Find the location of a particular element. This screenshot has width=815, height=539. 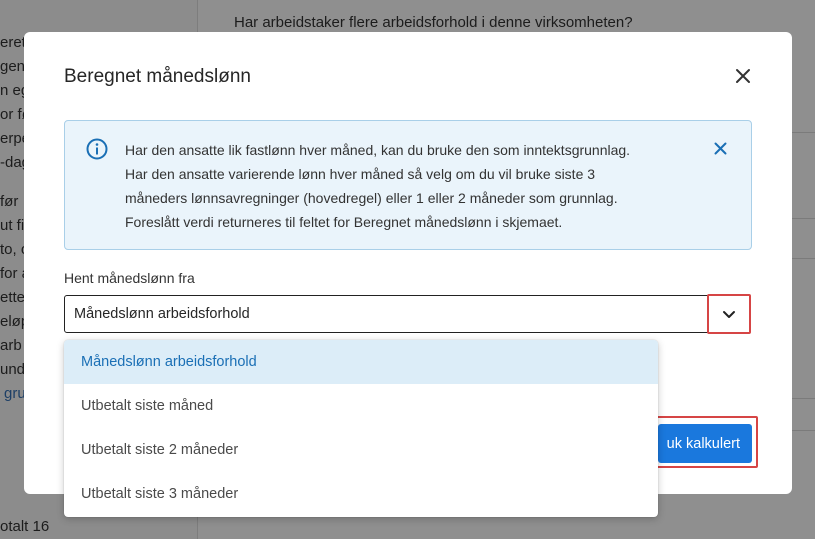

background-fragment: gen is located at coordinates (13, 66).